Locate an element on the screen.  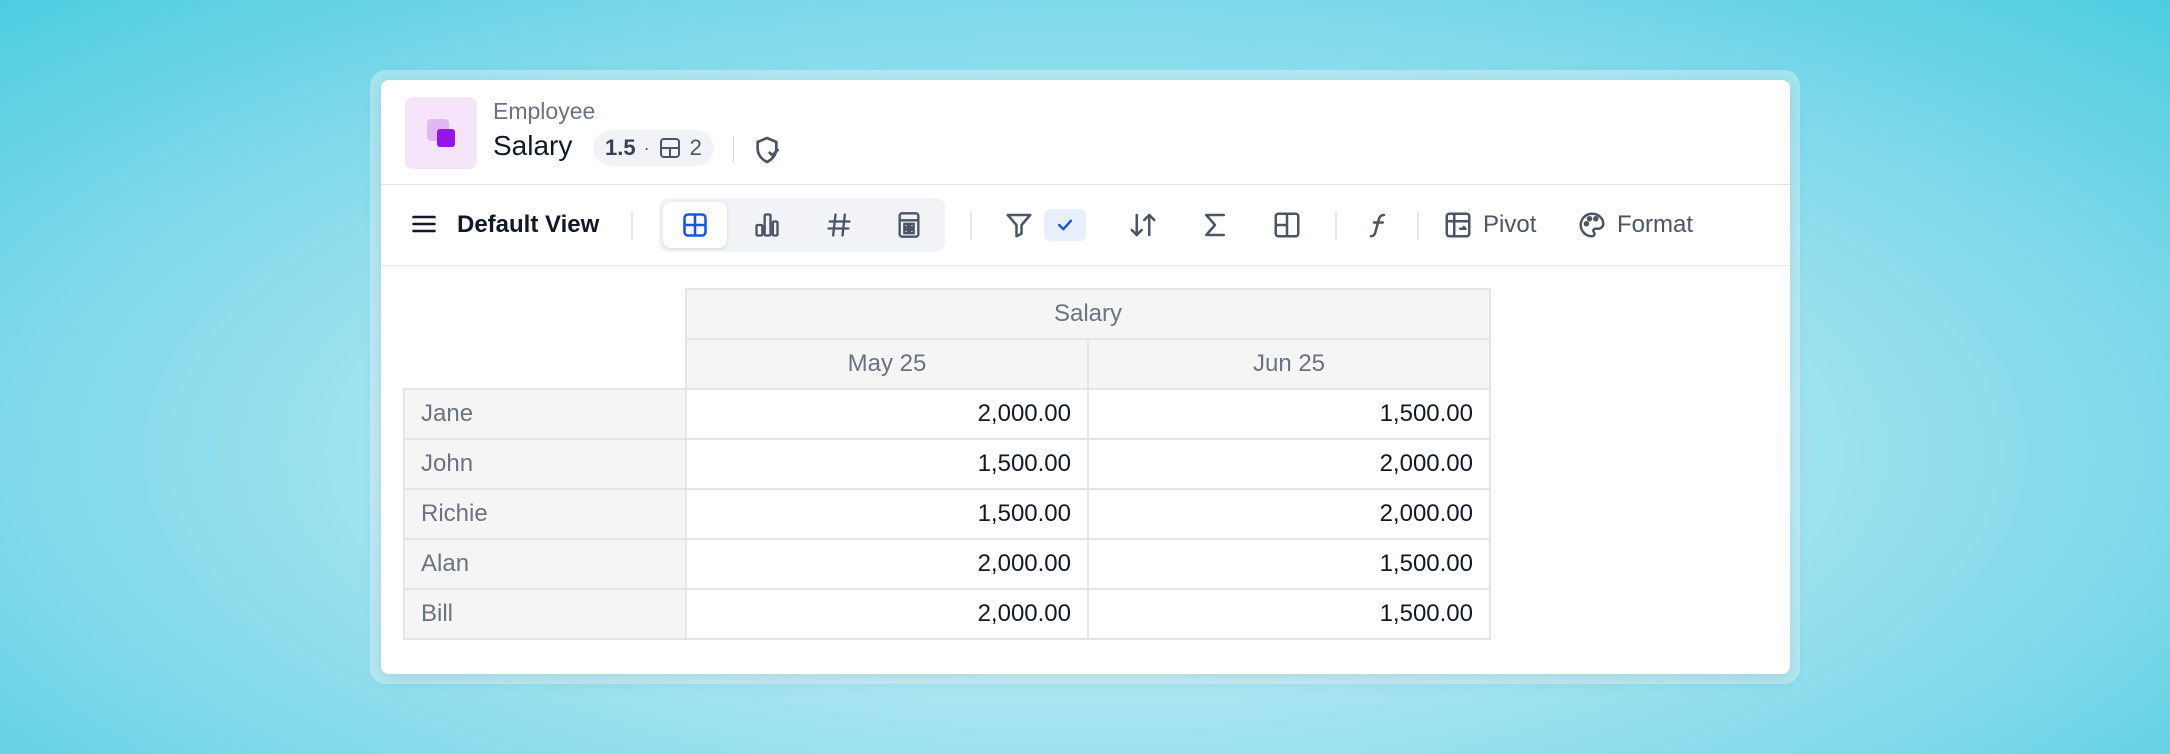
palette-icon is located at coordinates (1592, 225).